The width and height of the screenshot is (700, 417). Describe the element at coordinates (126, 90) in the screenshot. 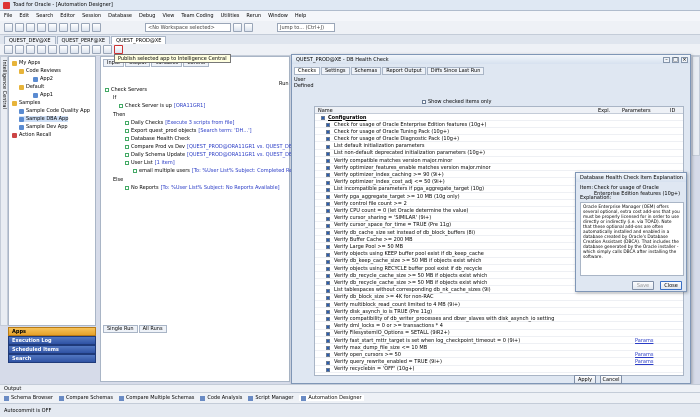

I see `step-check-servers: Check Servers` at that location.